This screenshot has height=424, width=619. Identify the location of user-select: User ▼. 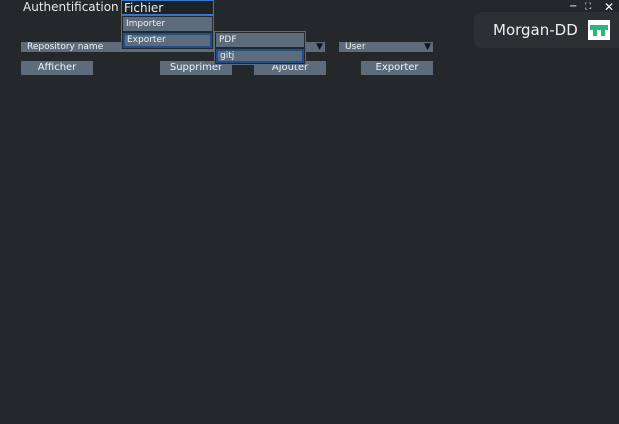
(386, 47).